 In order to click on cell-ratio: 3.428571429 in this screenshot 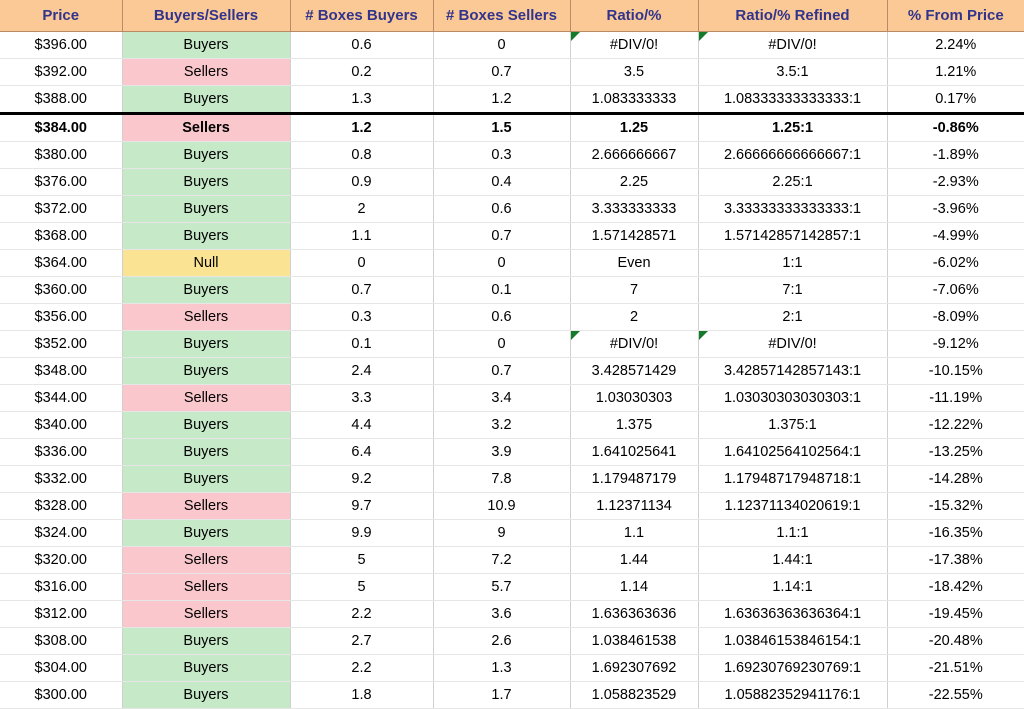, I will do `click(634, 371)`.